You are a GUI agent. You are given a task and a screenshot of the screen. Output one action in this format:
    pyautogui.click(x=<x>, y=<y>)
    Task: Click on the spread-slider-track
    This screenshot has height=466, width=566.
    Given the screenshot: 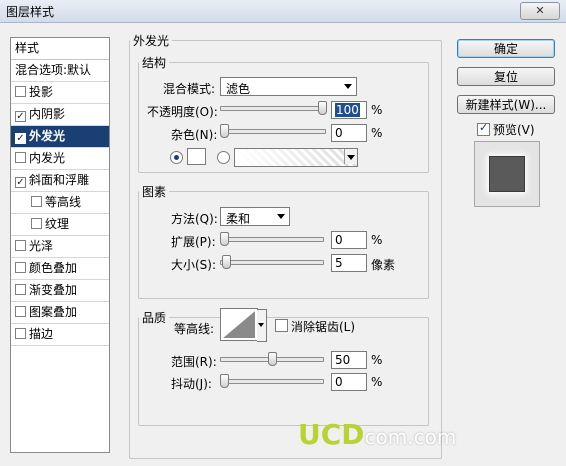 What is the action you would take?
    pyautogui.click(x=272, y=239)
    